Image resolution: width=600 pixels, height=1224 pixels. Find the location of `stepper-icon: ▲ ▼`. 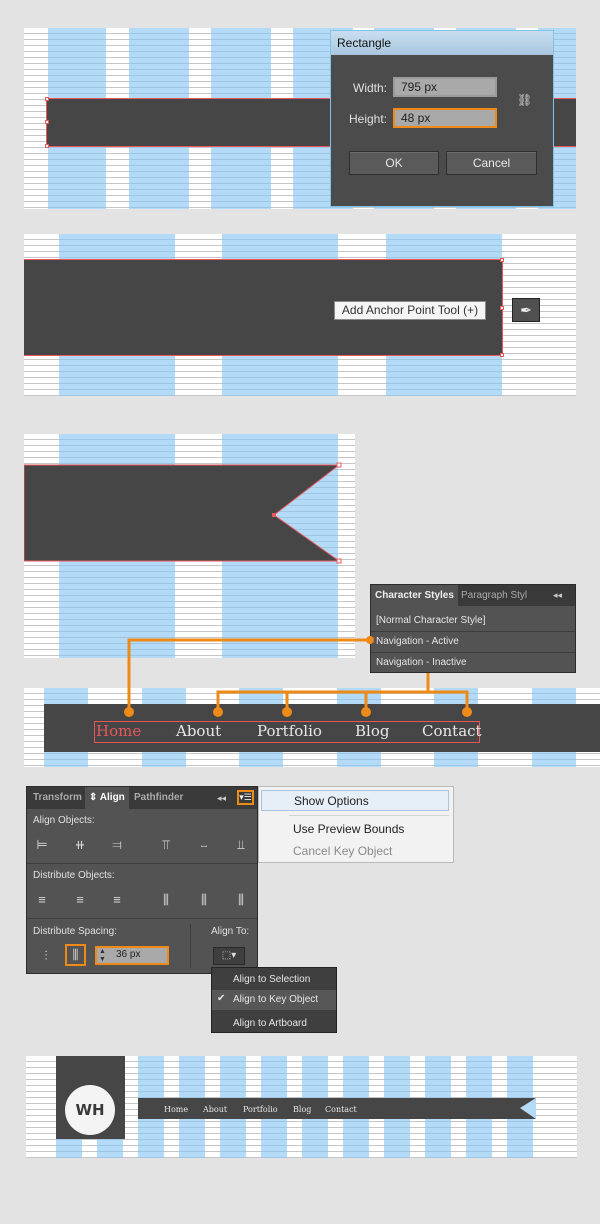

stepper-icon: ▲ ▼ is located at coordinates (102, 956).